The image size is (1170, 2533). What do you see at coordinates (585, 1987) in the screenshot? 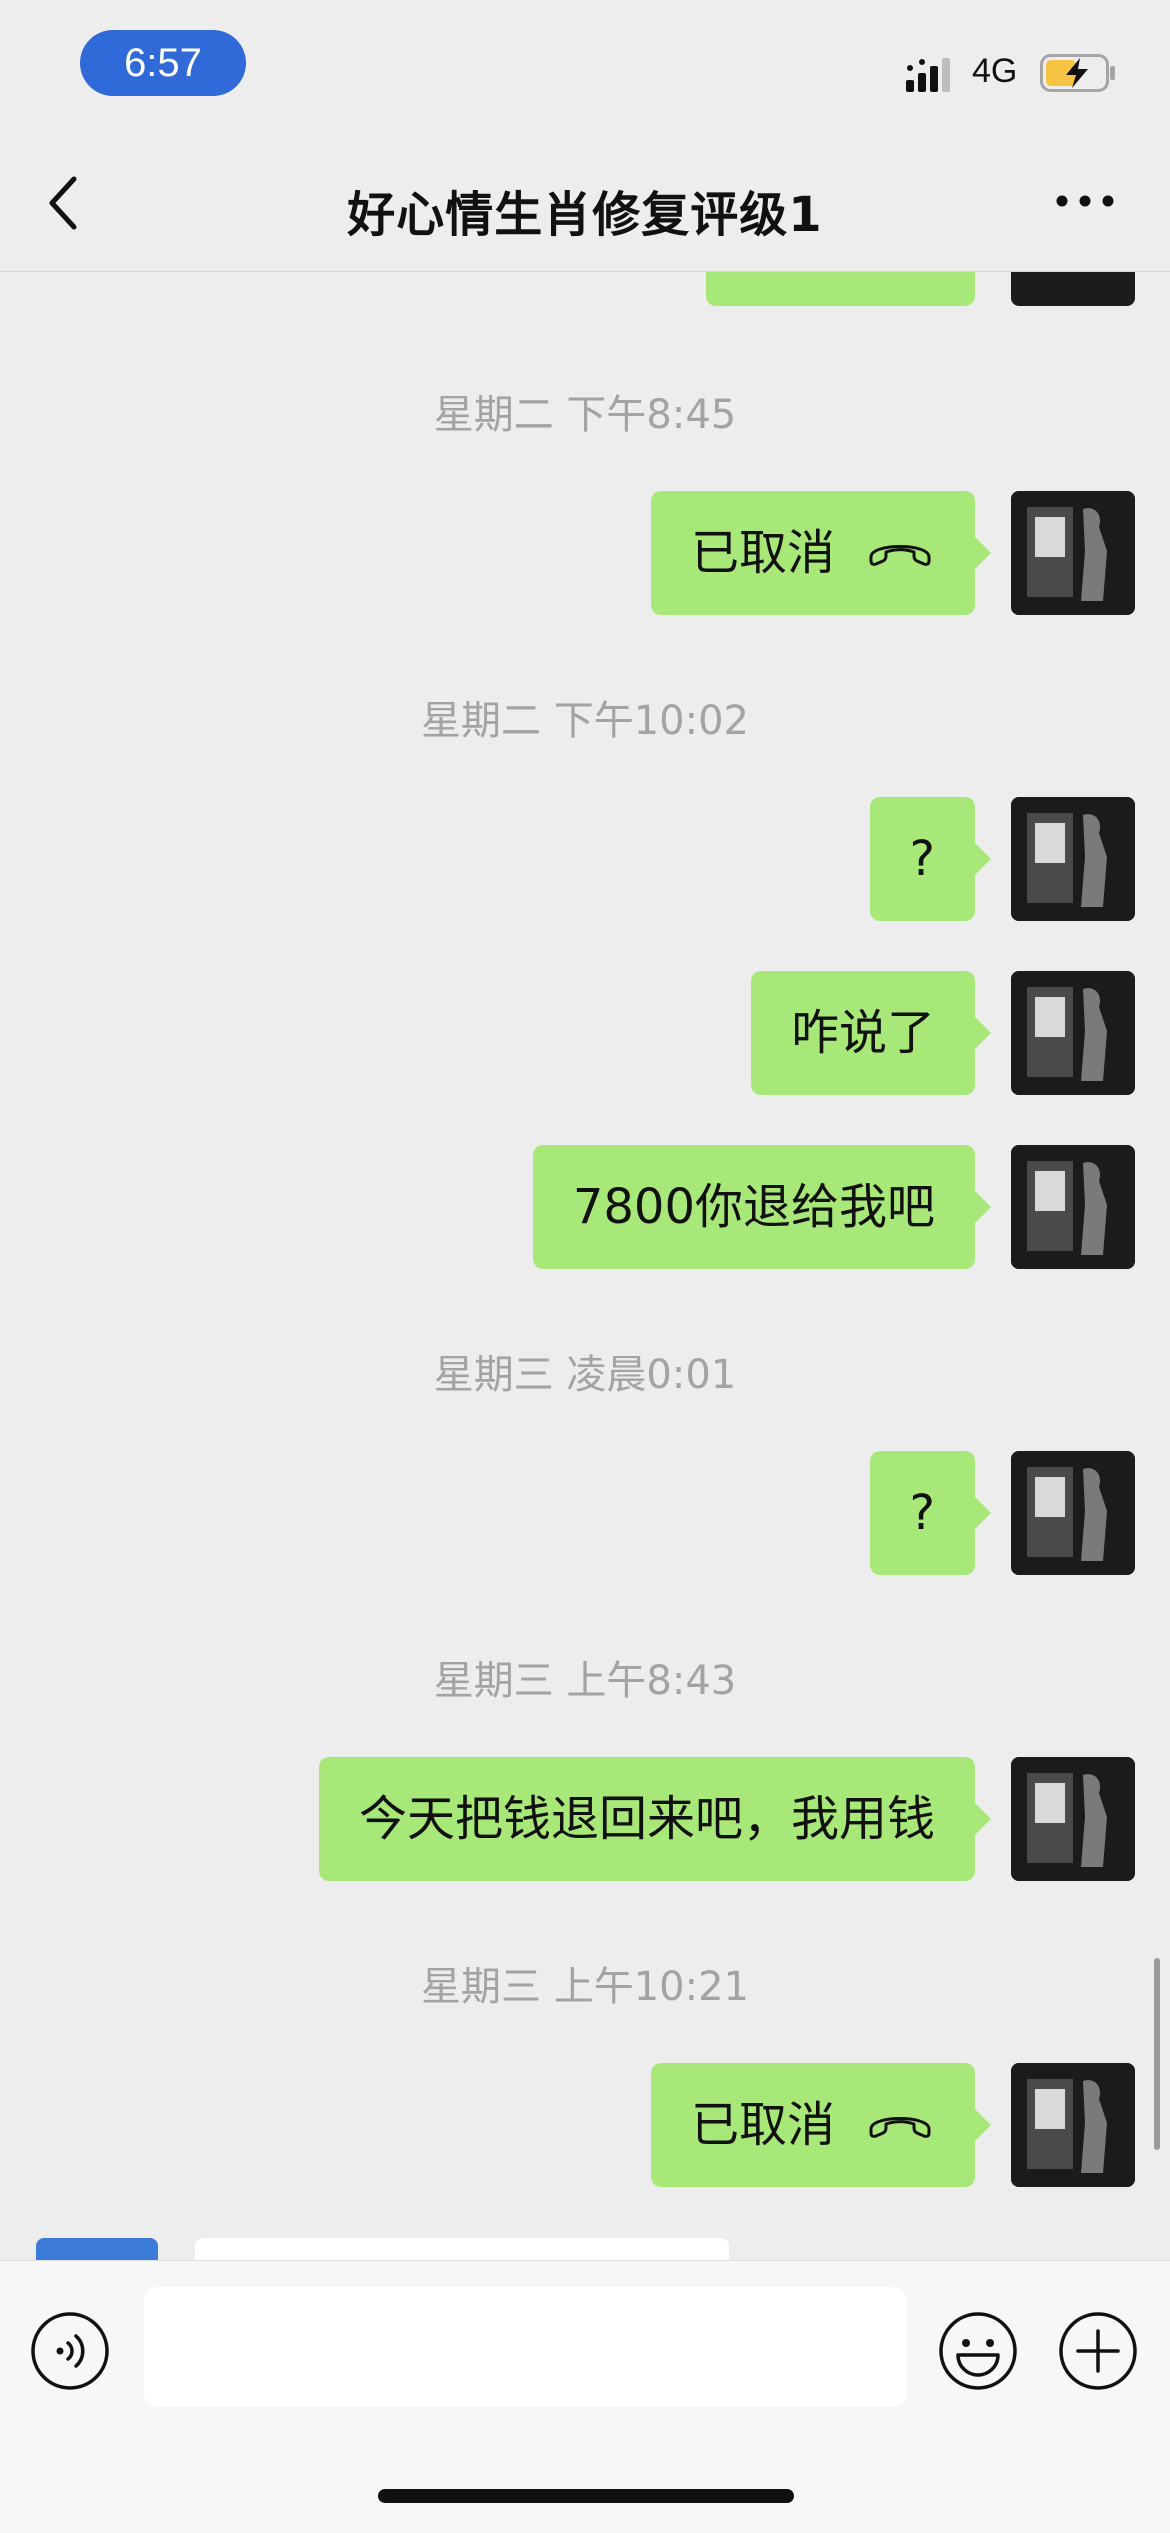
I see `message-timestamp: 星期三 上午10:21` at bounding box center [585, 1987].